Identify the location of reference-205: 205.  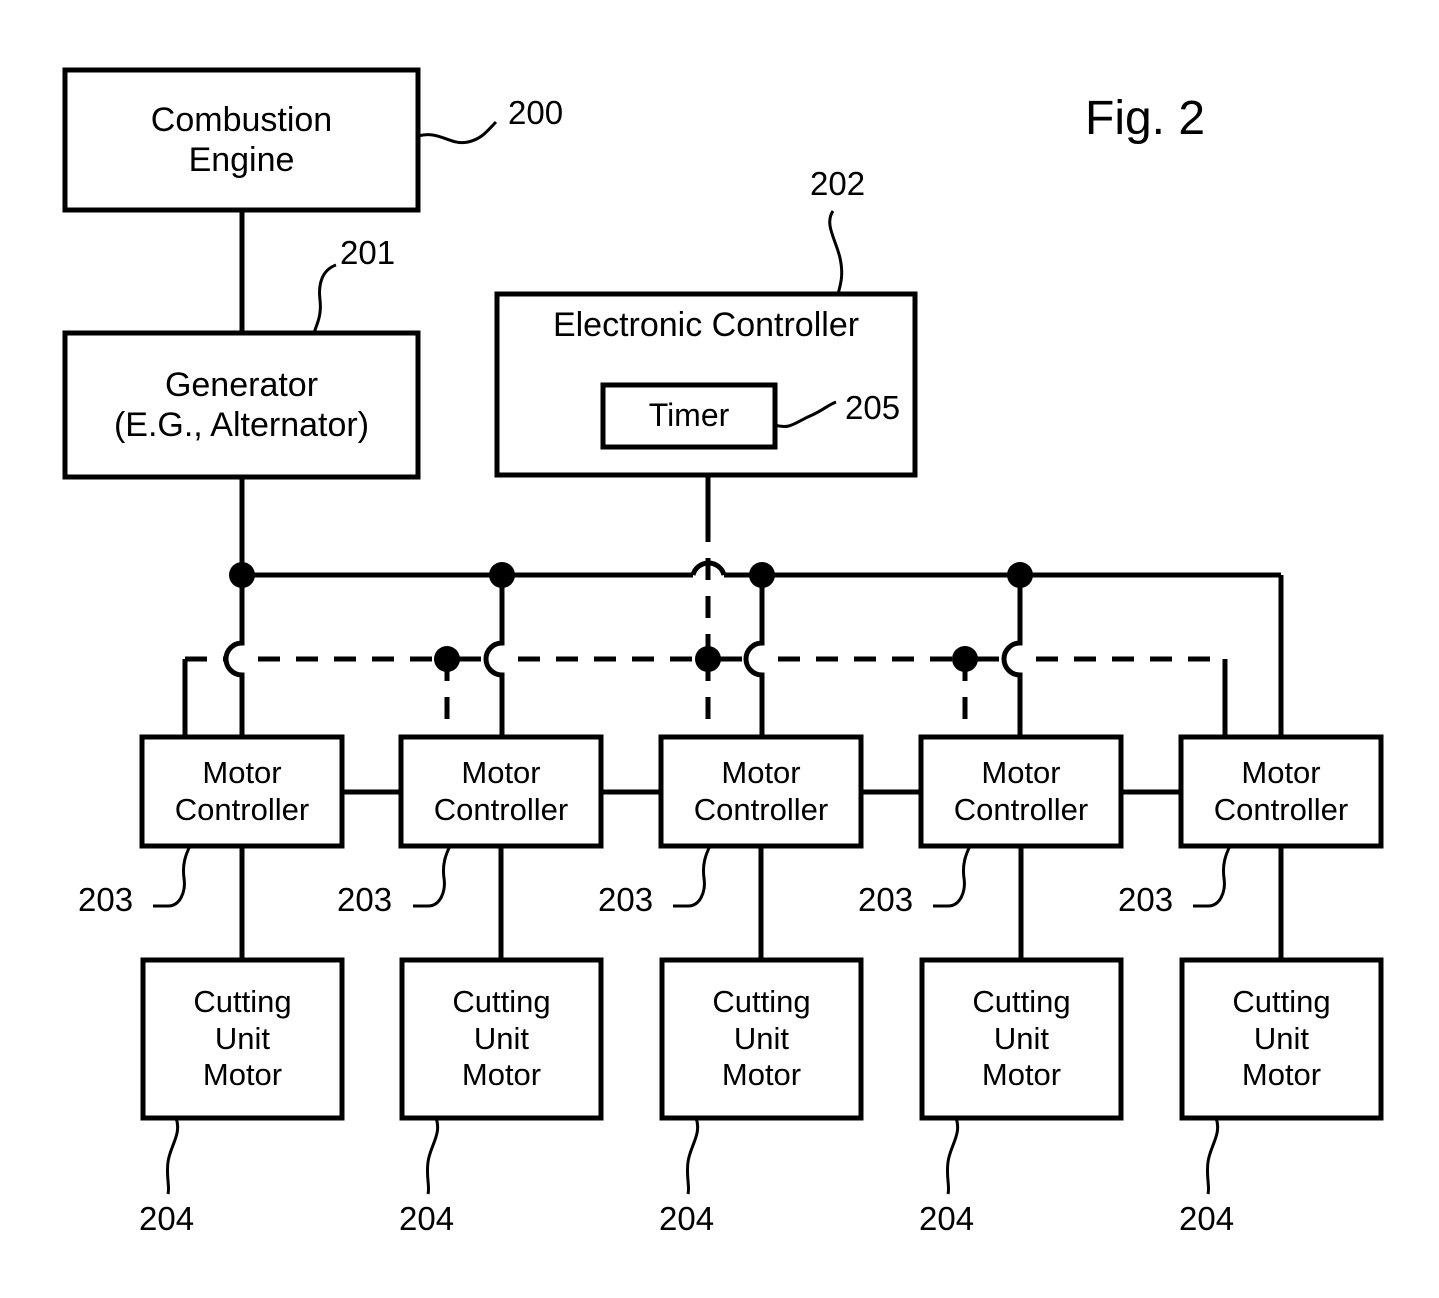
(873, 407).